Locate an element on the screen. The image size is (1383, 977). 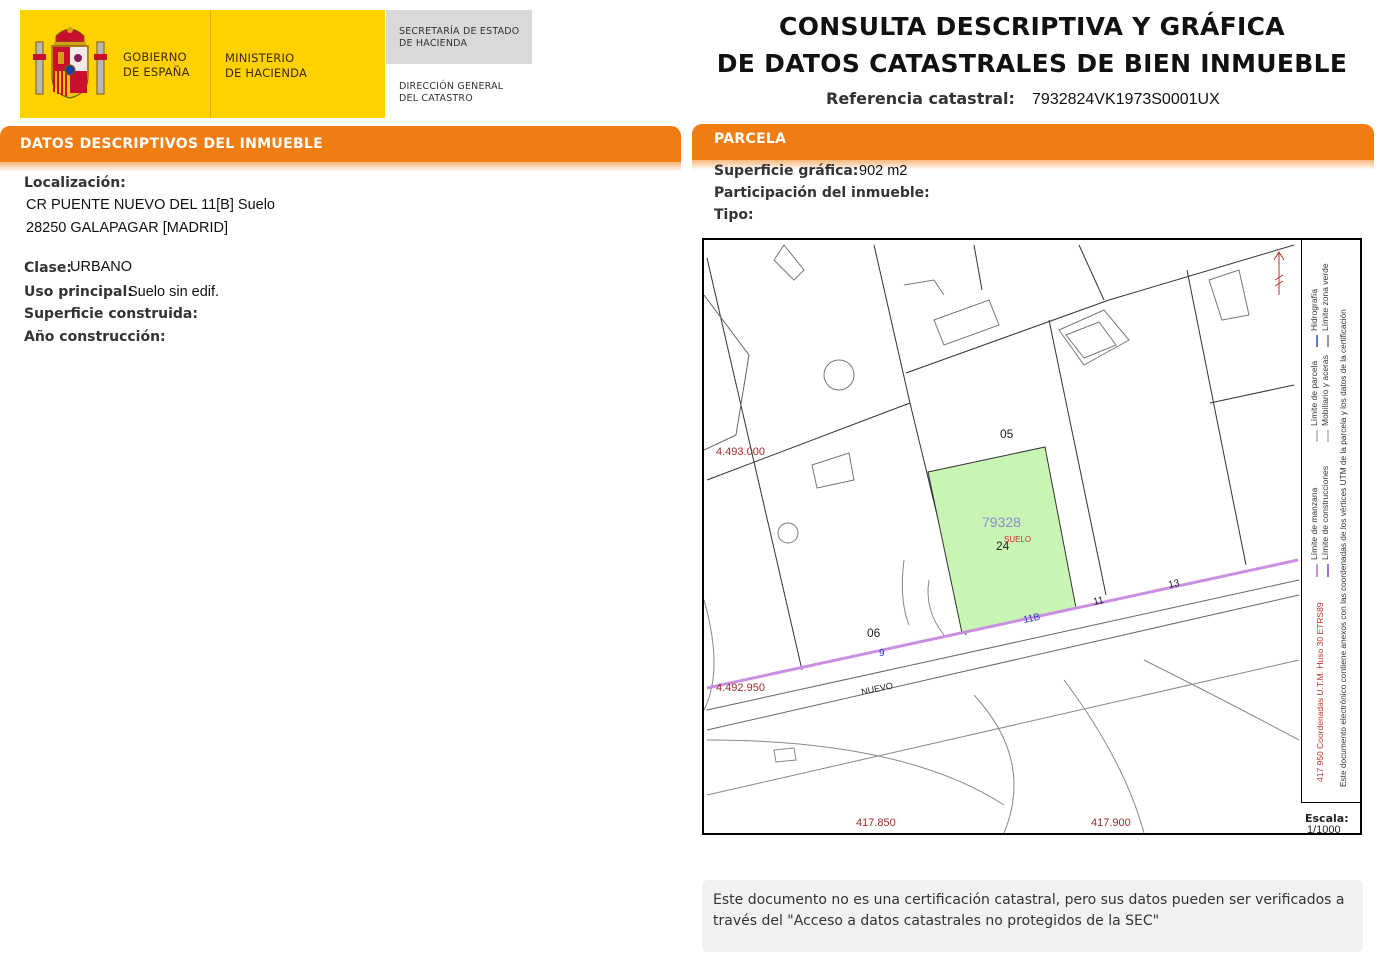
gov-name-line1: GOBIERNO is located at coordinates (155, 57).